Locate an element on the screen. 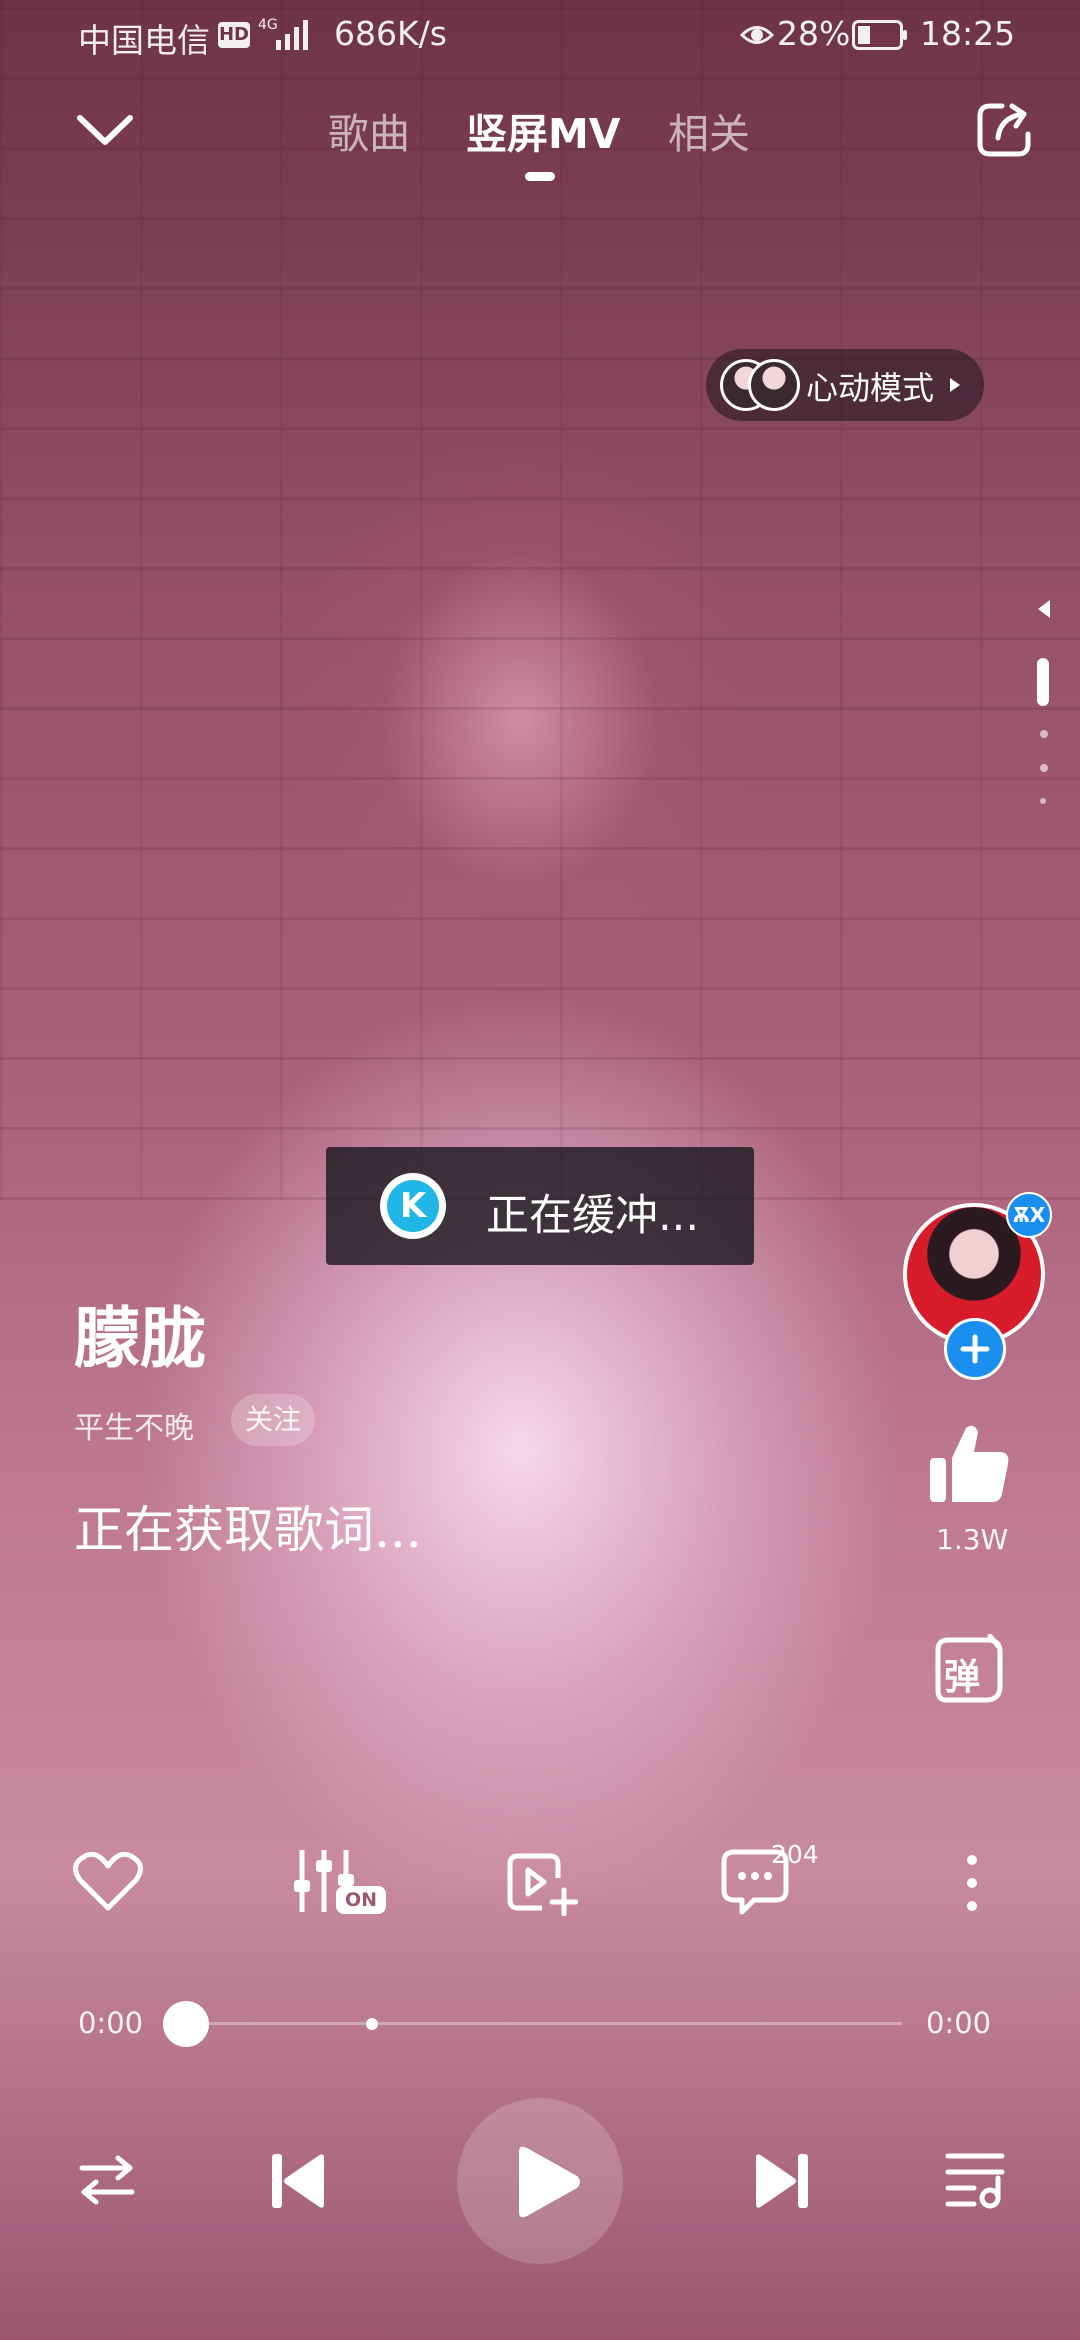  clock: 18:25 is located at coordinates (968, 33).